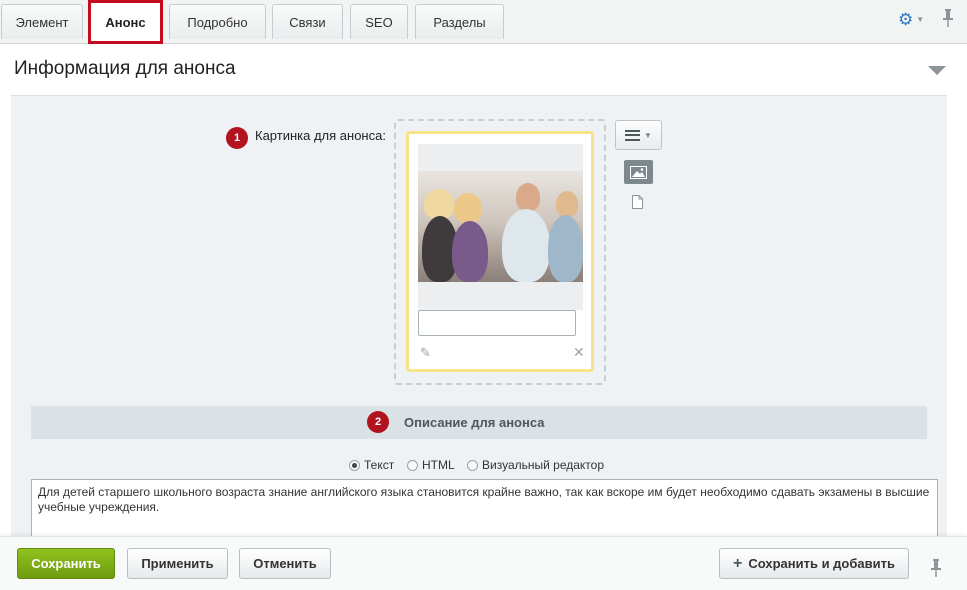 The width and height of the screenshot is (967, 590). I want to click on preview-photo, so click(500, 226).